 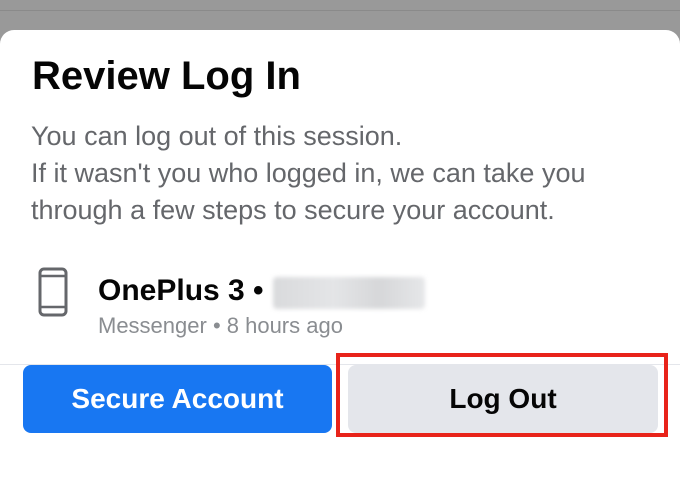 What do you see at coordinates (503, 399) in the screenshot?
I see `log-out-button: Log Out` at bounding box center [503, 399].